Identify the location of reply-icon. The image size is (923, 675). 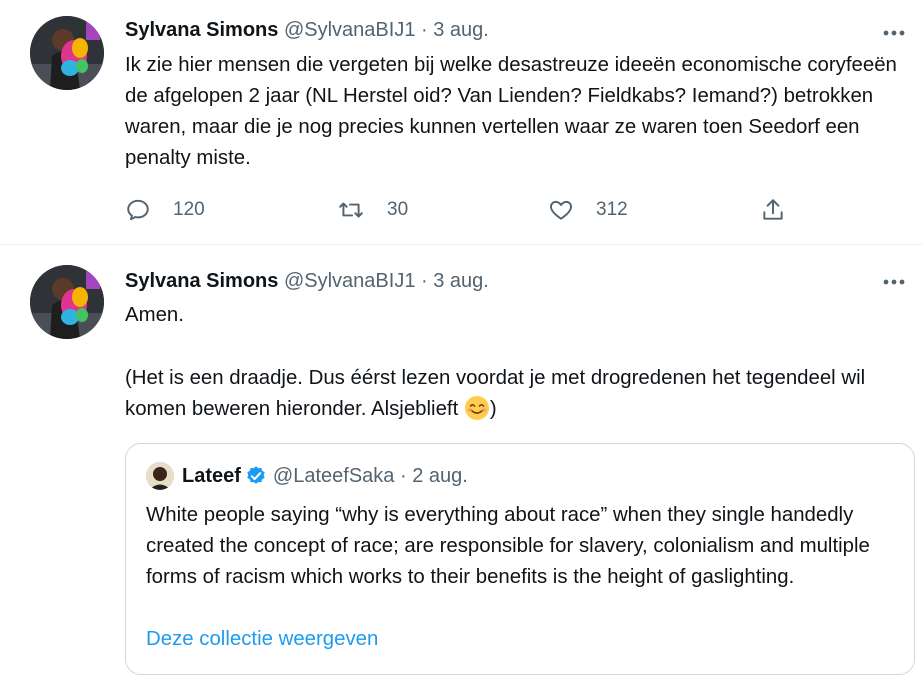
(138, 210).